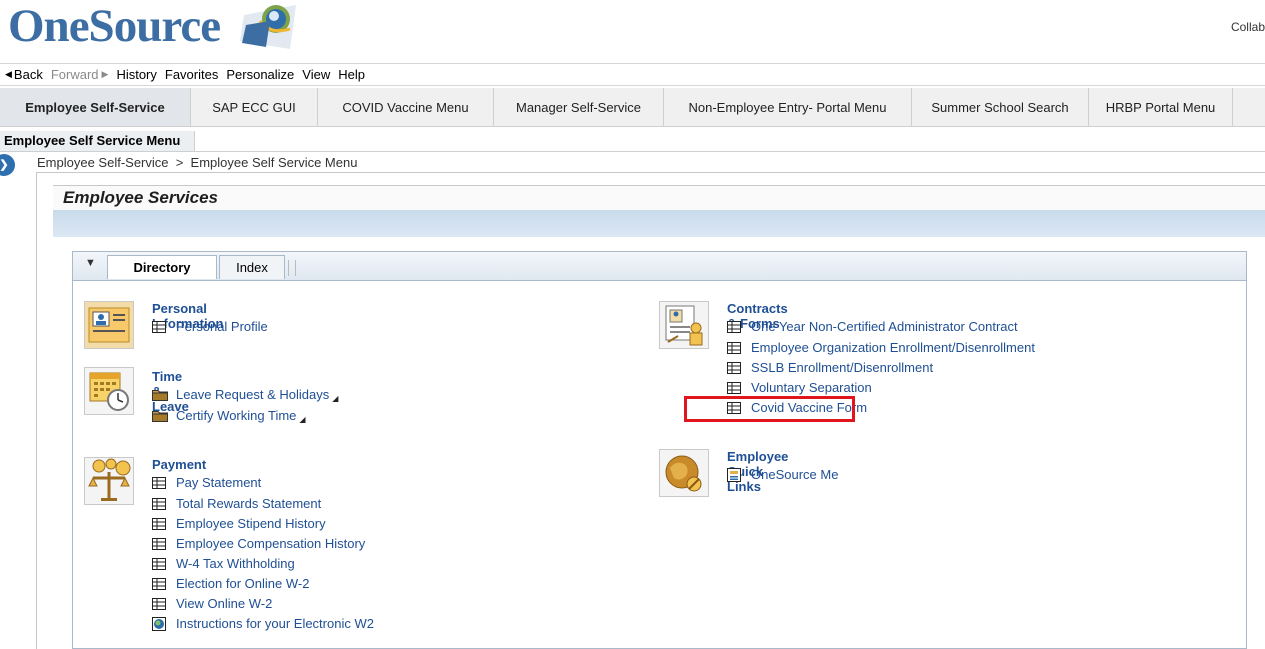 The height and width of the screenshot is (649, 1265). I want to click on scales-coins-icon, so click(109, 481).